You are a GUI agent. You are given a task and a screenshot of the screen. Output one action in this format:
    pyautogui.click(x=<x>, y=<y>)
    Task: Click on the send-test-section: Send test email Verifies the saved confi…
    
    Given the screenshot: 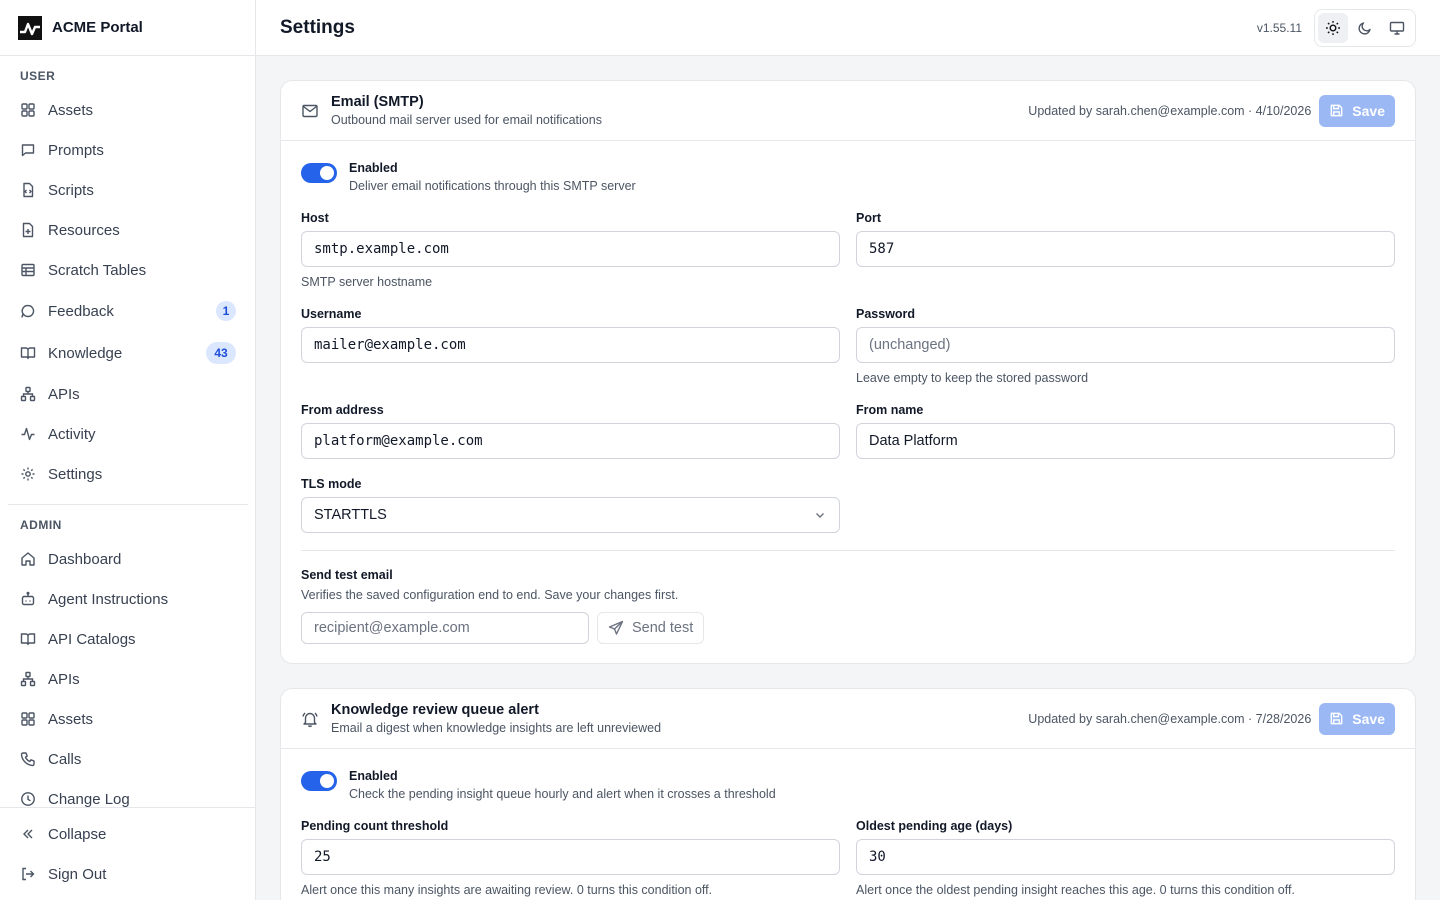 What is the action you would take?
    pyautogui.click(x=651, y=606)
    